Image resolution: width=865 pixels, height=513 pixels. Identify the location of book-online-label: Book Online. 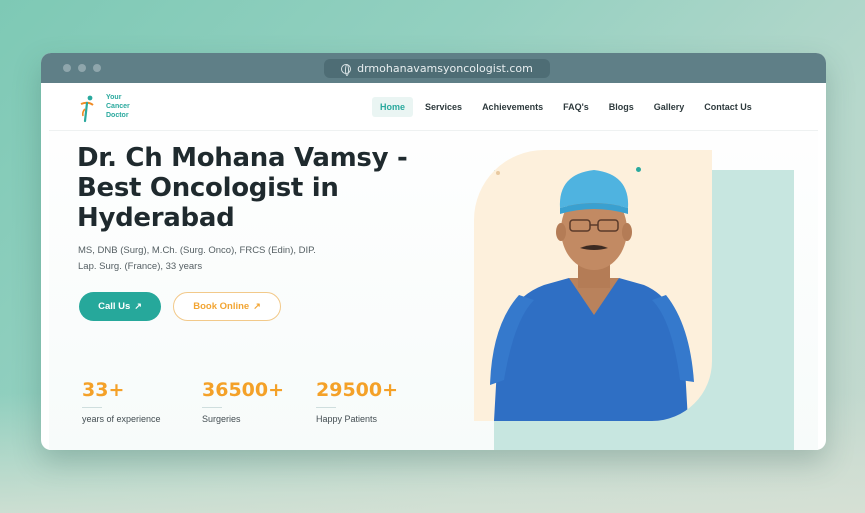
(221, 306).